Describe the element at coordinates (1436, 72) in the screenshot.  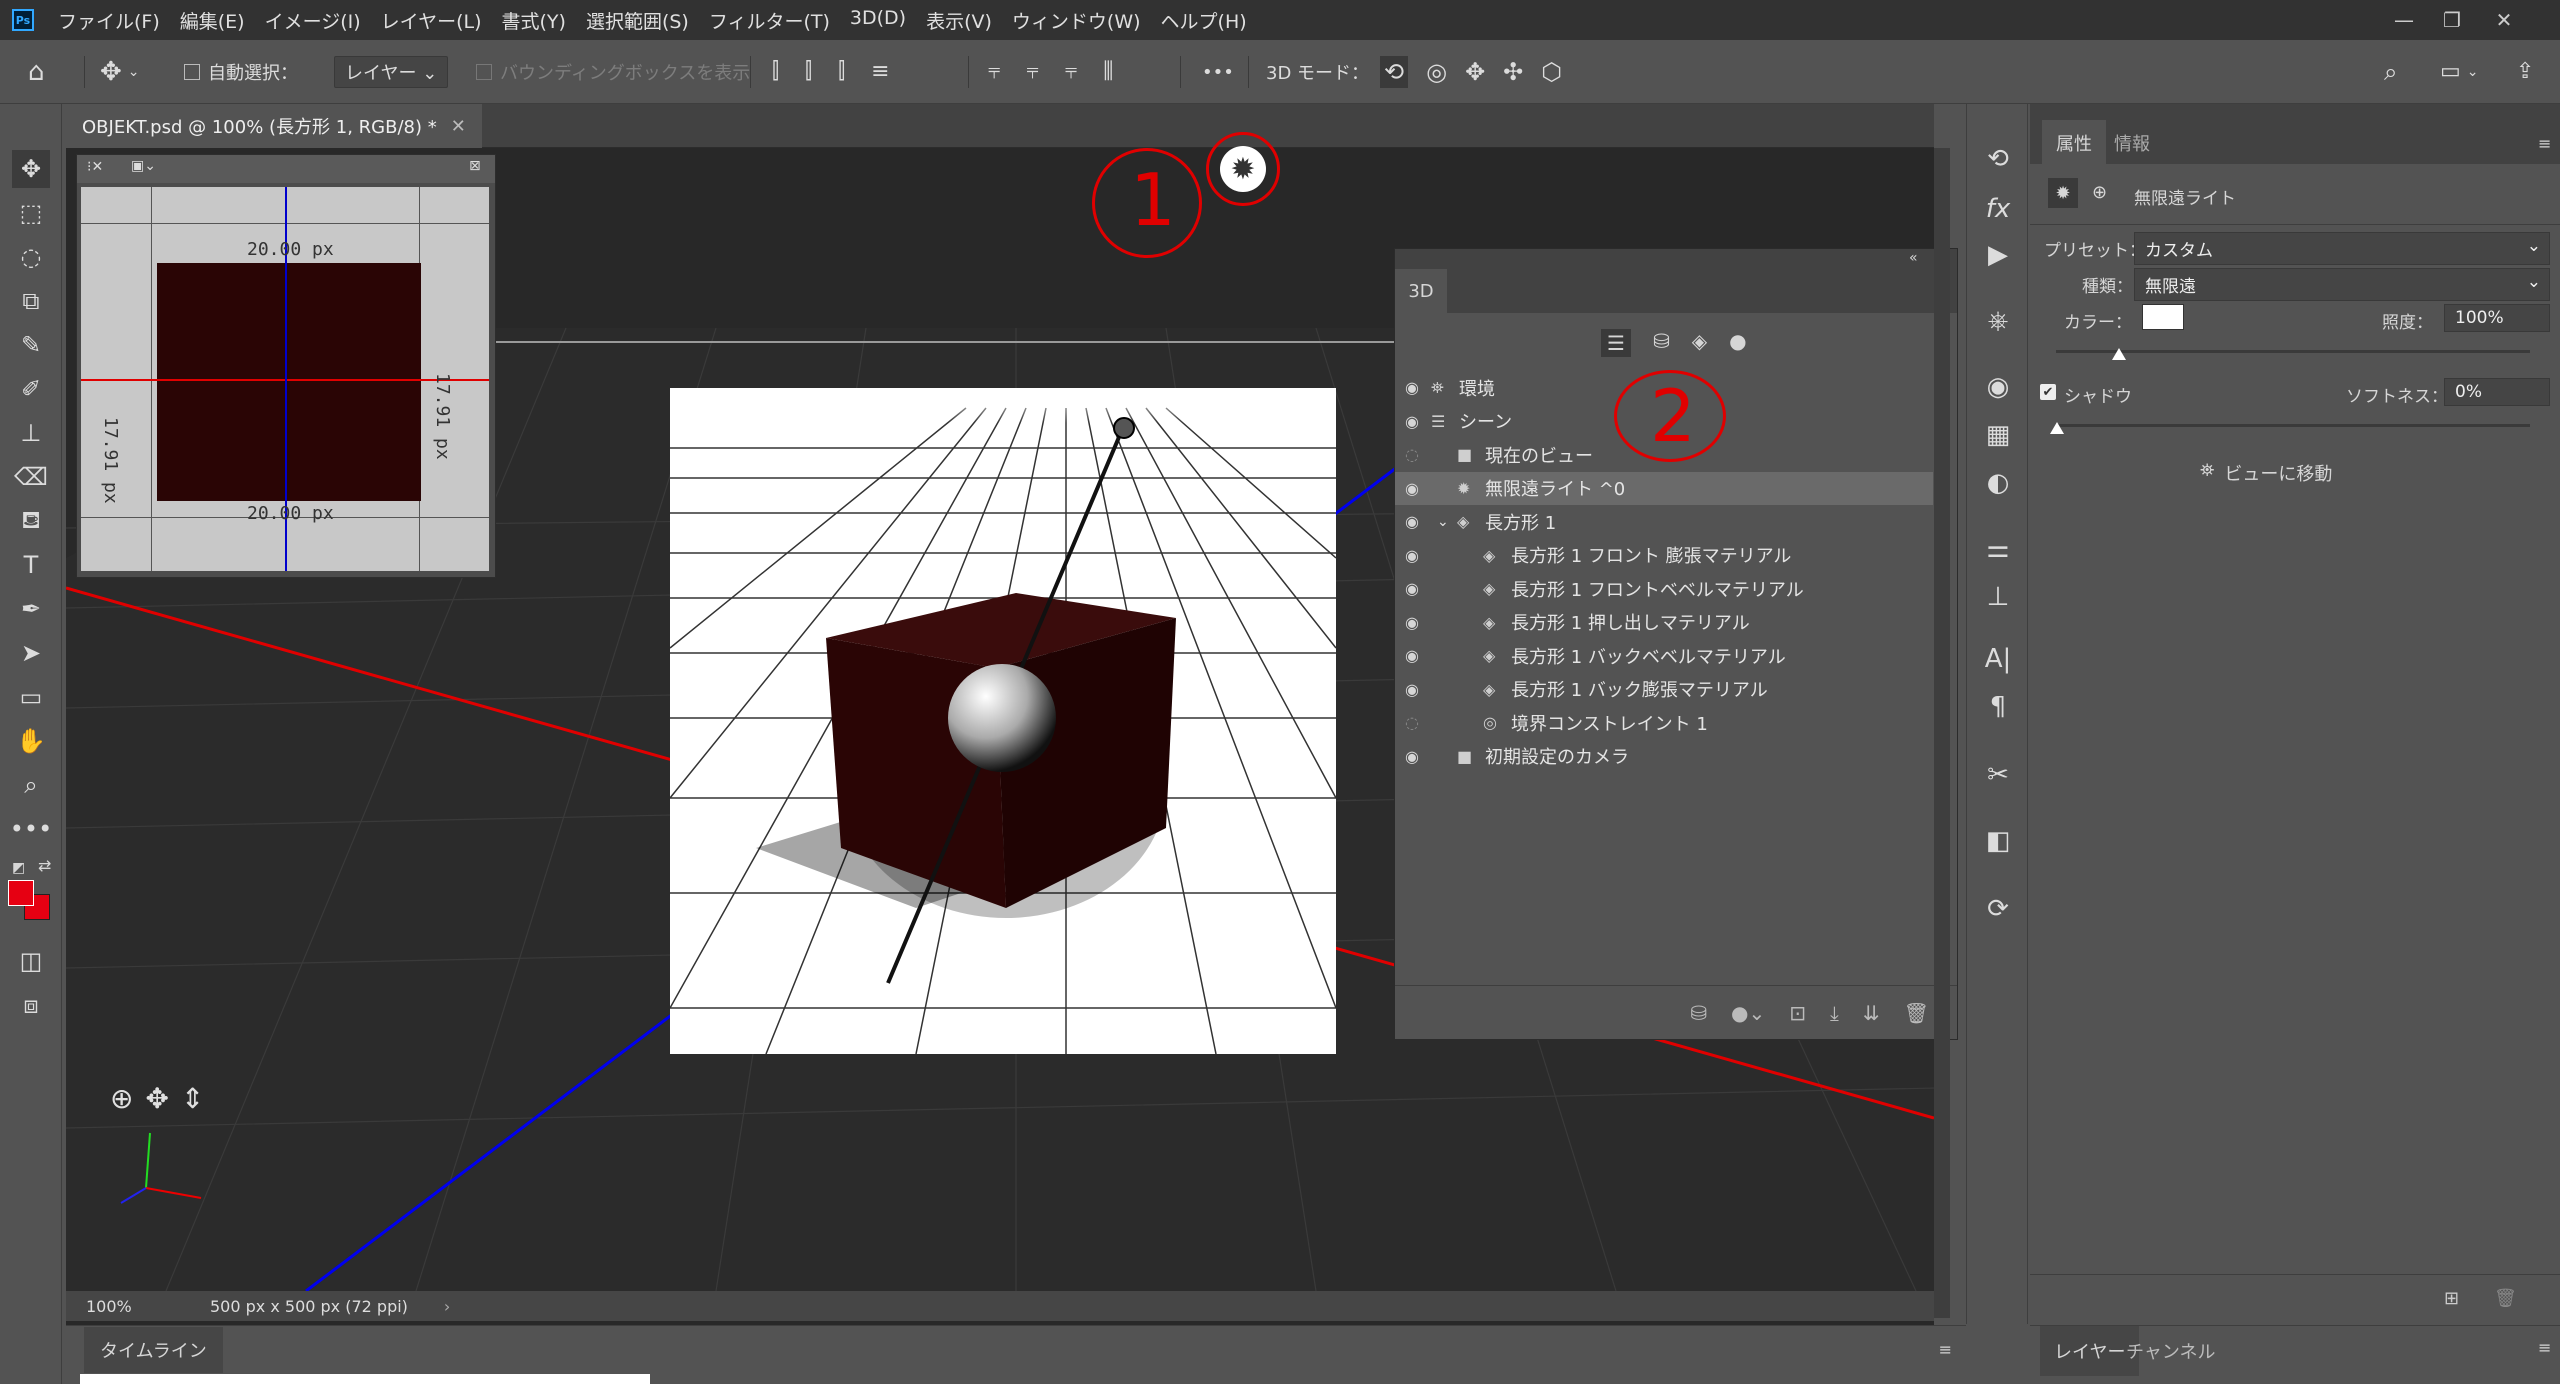
I see `roll-3d-icon: ◎` at that location.